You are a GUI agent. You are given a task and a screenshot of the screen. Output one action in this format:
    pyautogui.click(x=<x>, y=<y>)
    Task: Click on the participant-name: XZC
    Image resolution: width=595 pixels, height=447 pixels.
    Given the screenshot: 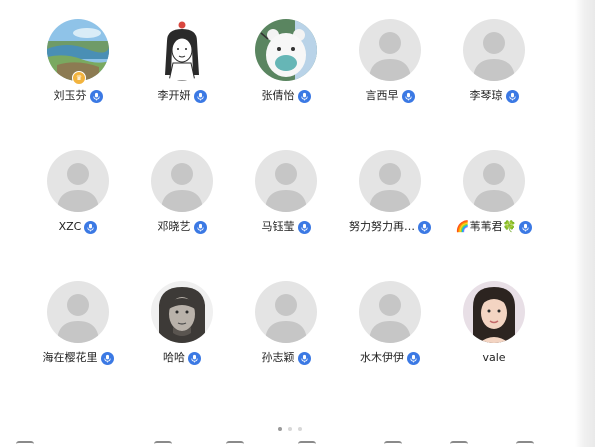 What is the action you would take?
    pyautogui.click(x=70, y=226)
    